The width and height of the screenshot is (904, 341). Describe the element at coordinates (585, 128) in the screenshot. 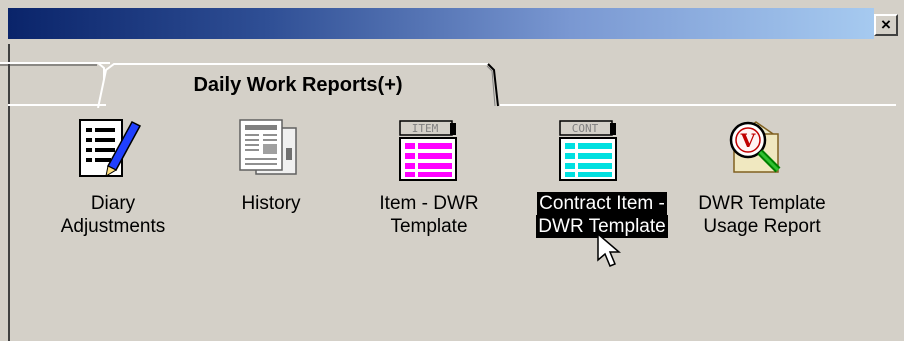

I see `cont-badge-text: CONT` at that location.